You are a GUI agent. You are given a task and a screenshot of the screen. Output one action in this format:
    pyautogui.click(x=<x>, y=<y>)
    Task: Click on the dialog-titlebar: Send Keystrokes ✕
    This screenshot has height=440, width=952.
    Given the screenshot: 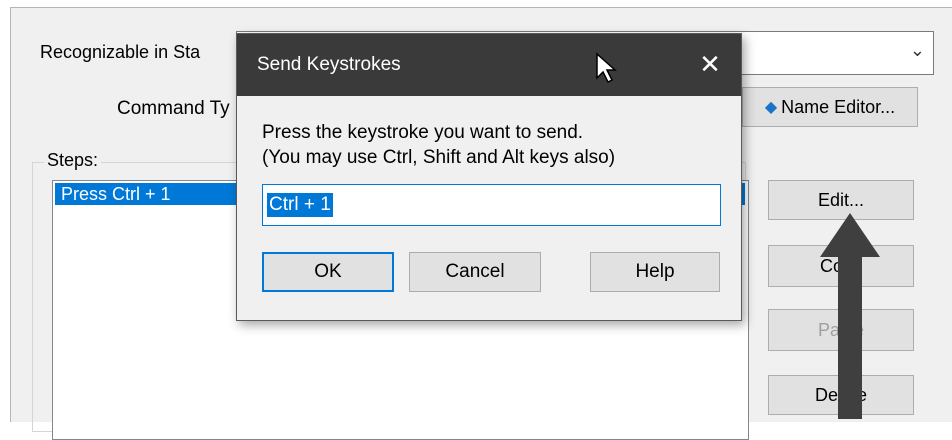 What is the action you would take?
    pyautogui.click(x=489, y=65)
    